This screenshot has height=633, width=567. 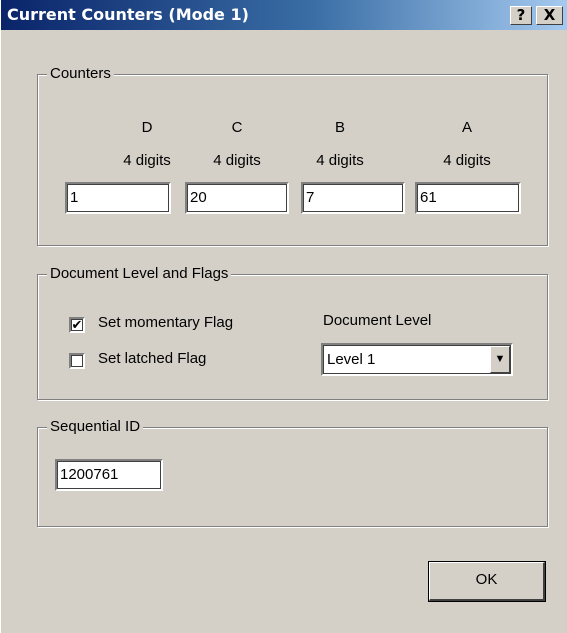 What do you see at coordinates (284, 15) in the screenshot?
I see `title-bar: Current Counters (Mode 1) ? X` at bounding box center [284, 15].